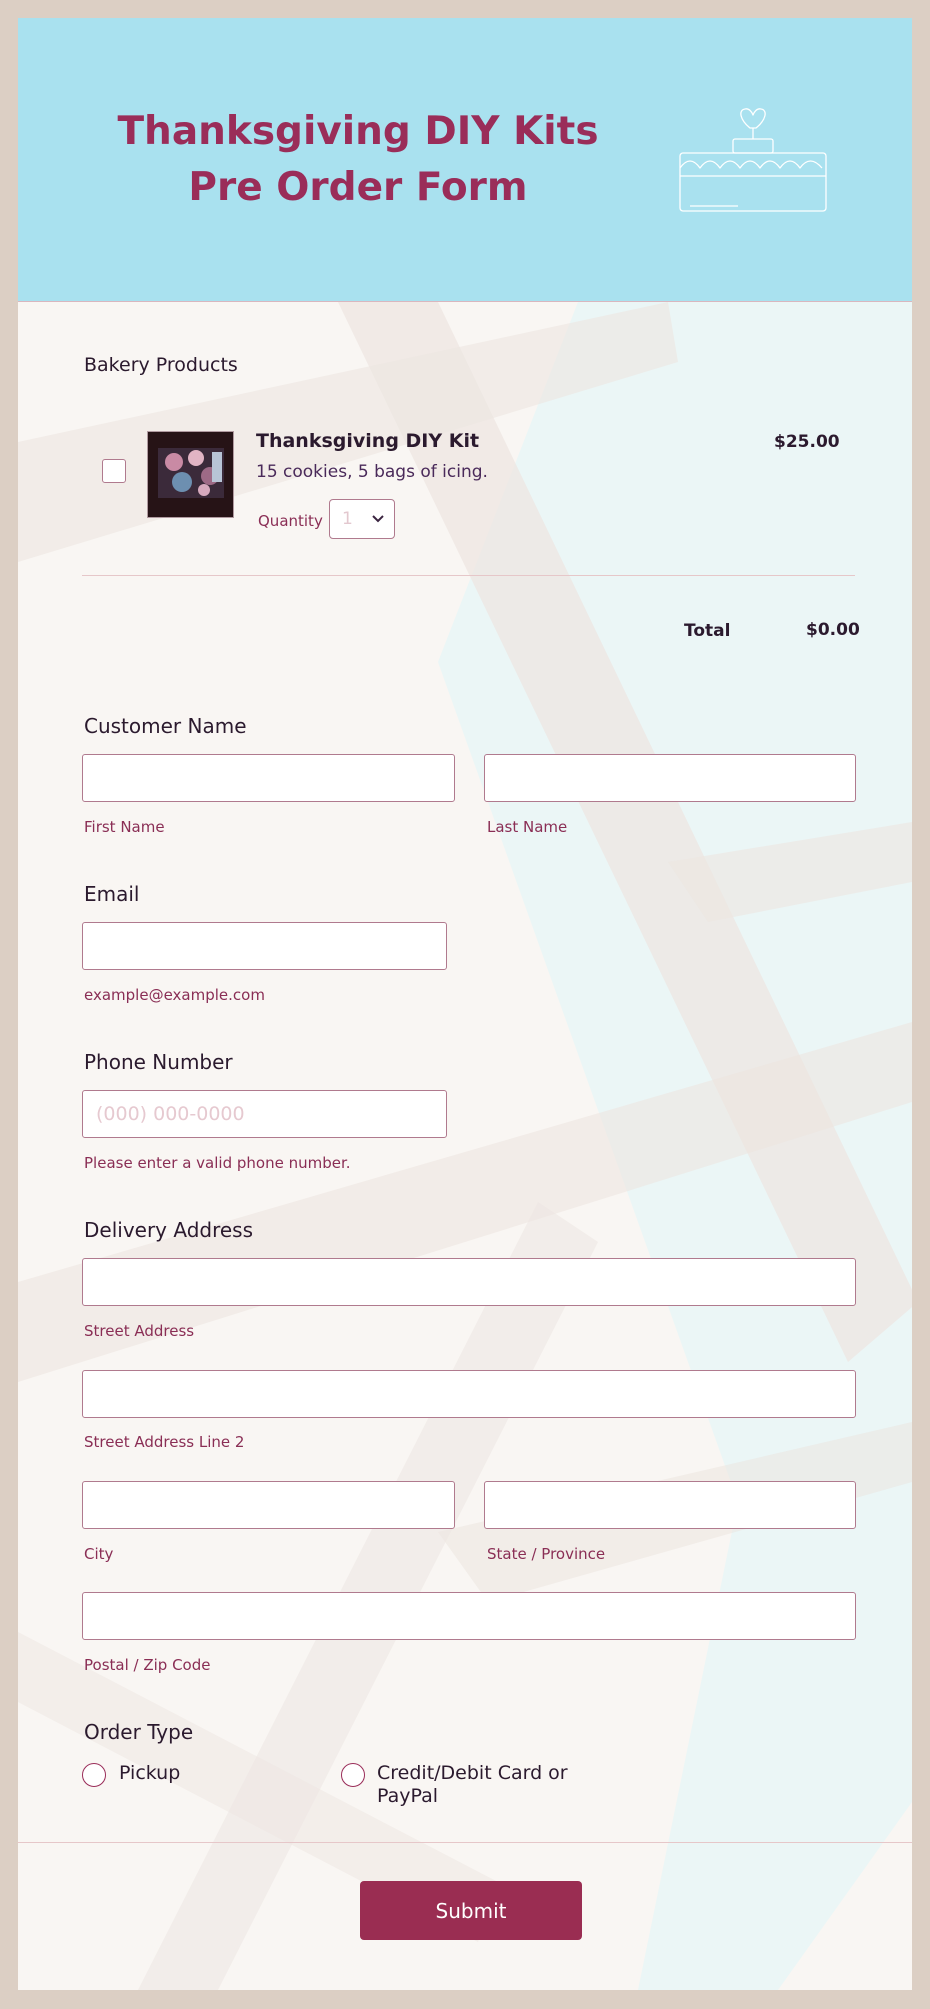 The height and width of the screenshot is (2009, 930). Describe the element at coordinates (139, 1732) in the screenshot. I see `order-type-label: Order Type` at that location.